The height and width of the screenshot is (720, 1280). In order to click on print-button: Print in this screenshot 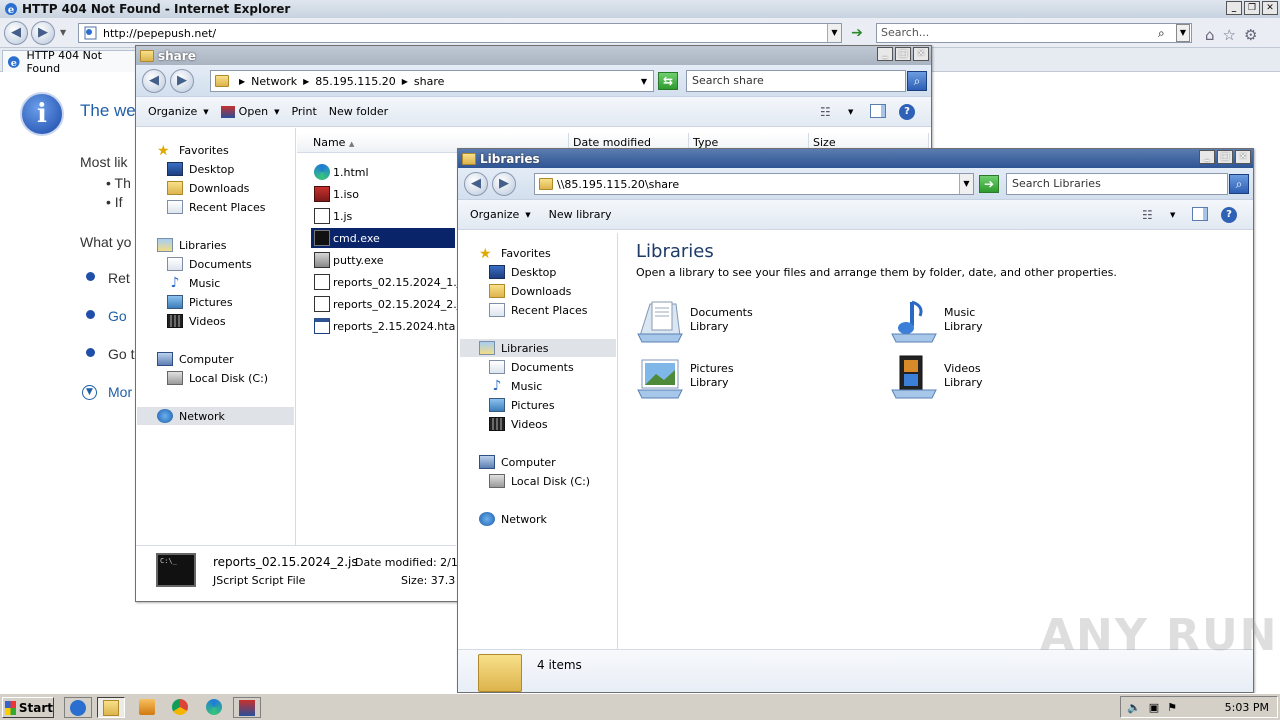, I will do `click(303, 111)`.